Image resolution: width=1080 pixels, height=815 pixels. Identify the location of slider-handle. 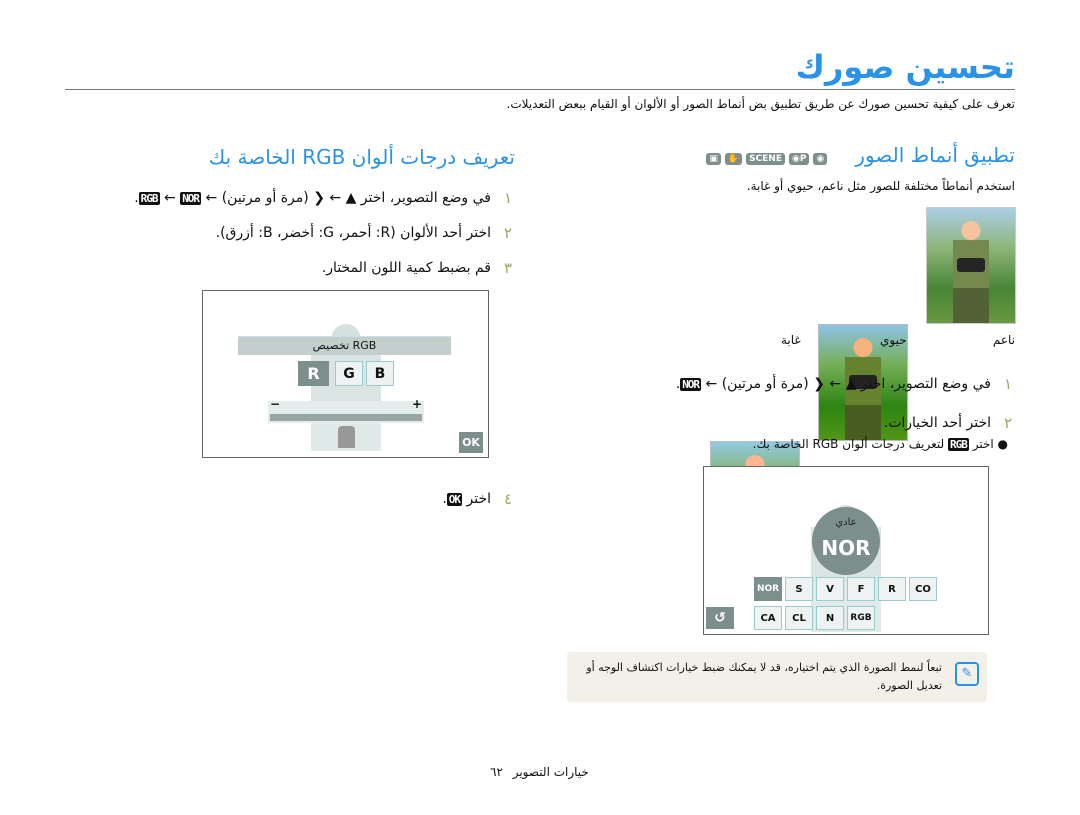
(346, 437).